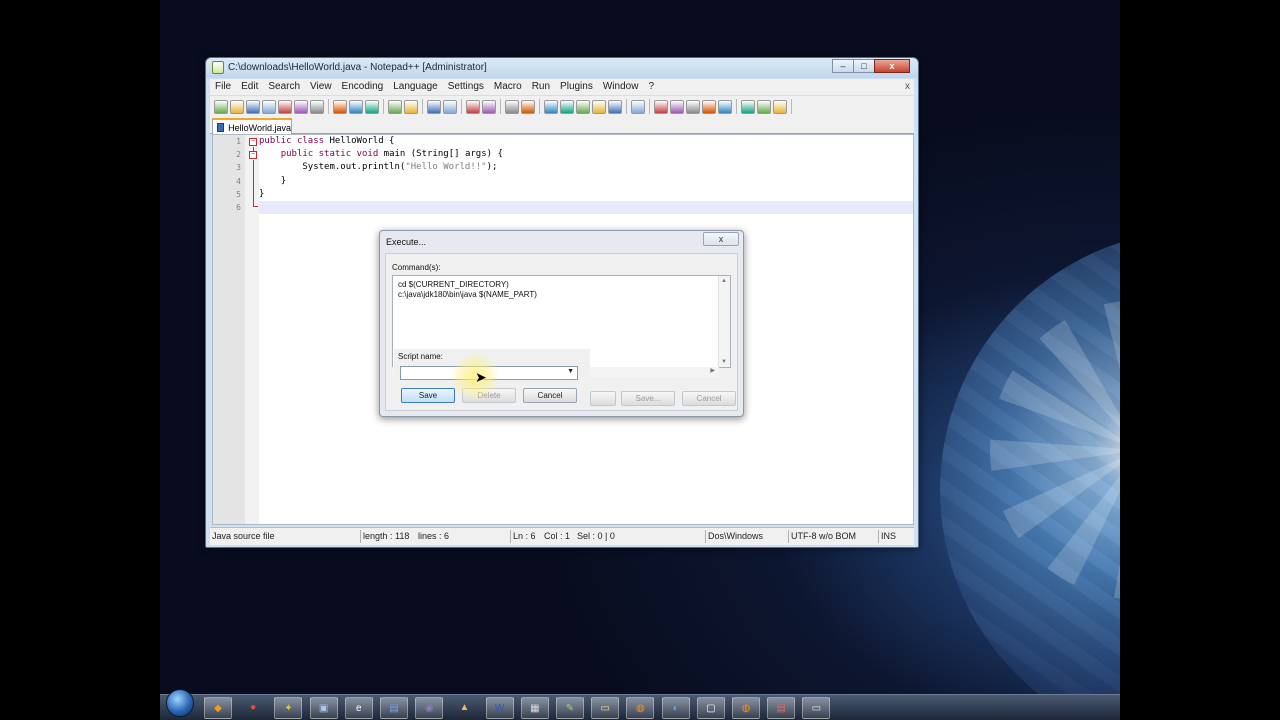 Image resolution: width=1280 pixels, height=720 pixels. Describe the element at coordinates (570, 708) in the screenshot. I see `notepadpp-icon: ✎` at that location.